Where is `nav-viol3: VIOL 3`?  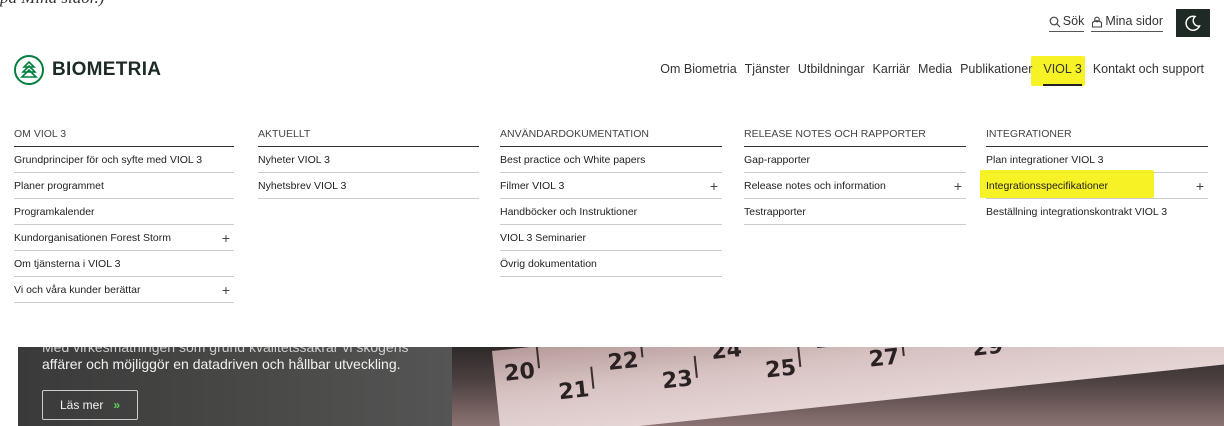 nav-viol3: VIOL 3 is located at coordinates (1062, 73).